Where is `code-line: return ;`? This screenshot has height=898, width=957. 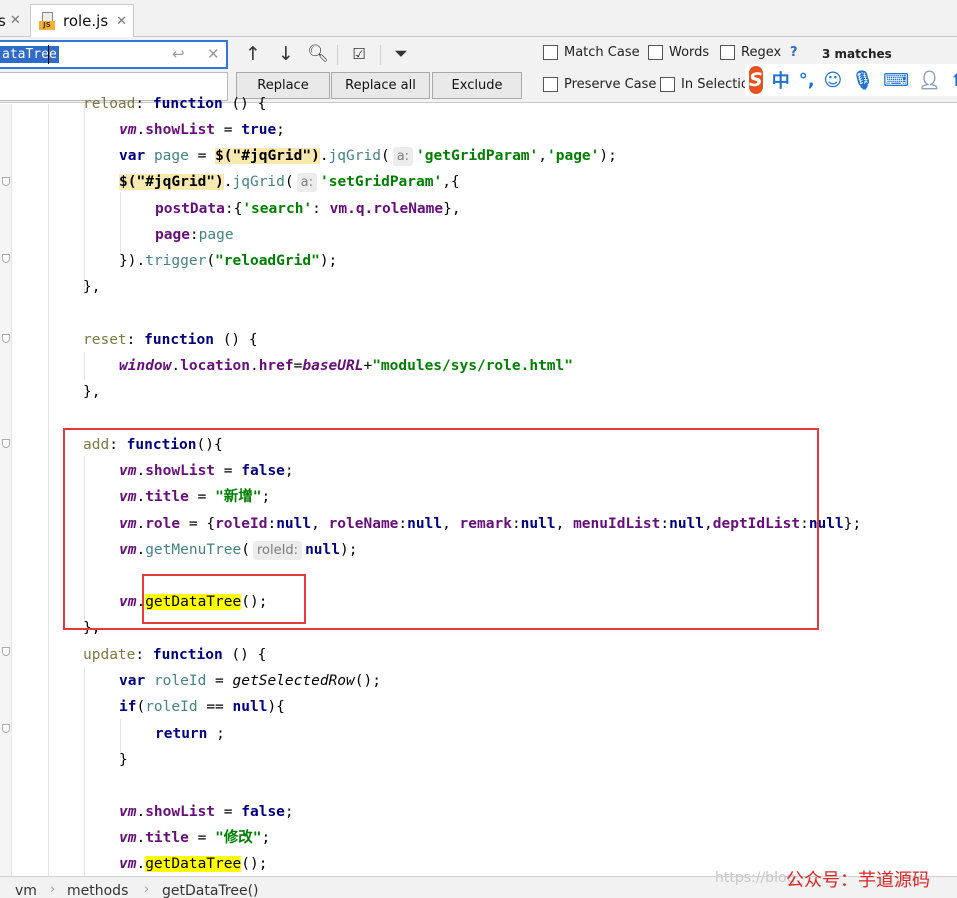 code-line: return ; is located at coordinates (190, 734).